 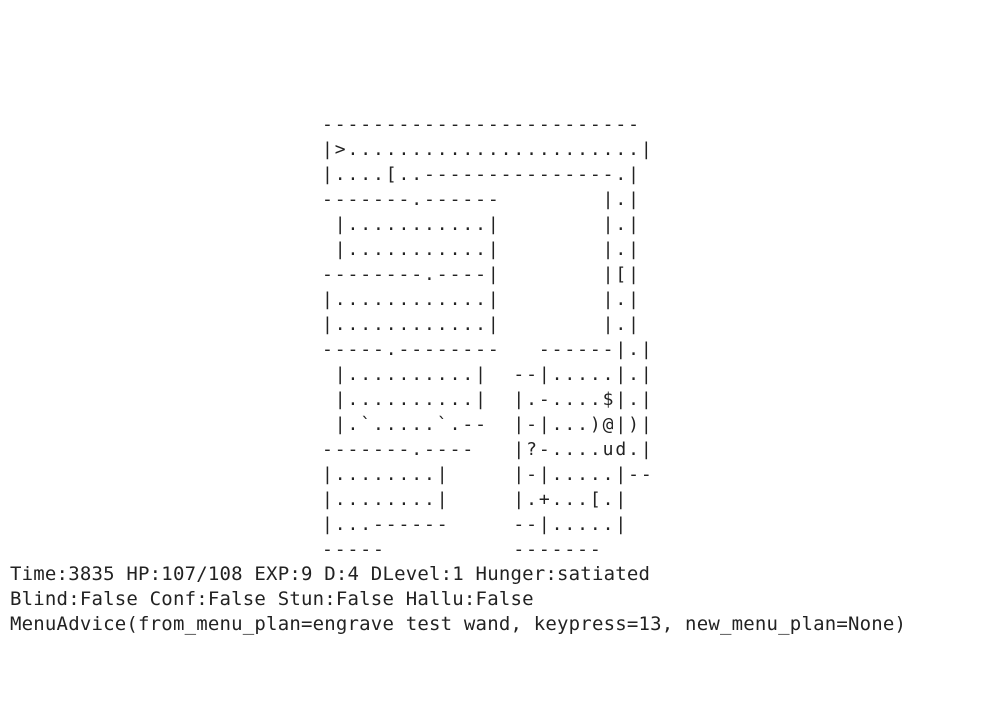 What do you see at coordinates (488, 374) in the screenshot?
I see `map-row: |..........| --|.....|.|` at bounding box center [488, 374].